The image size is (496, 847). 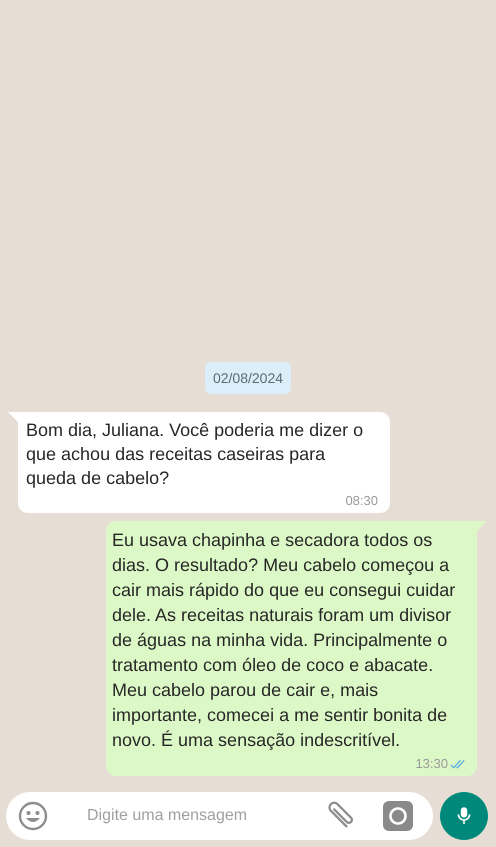 I want to click on microphone-icon, so click(x=464, y=816).